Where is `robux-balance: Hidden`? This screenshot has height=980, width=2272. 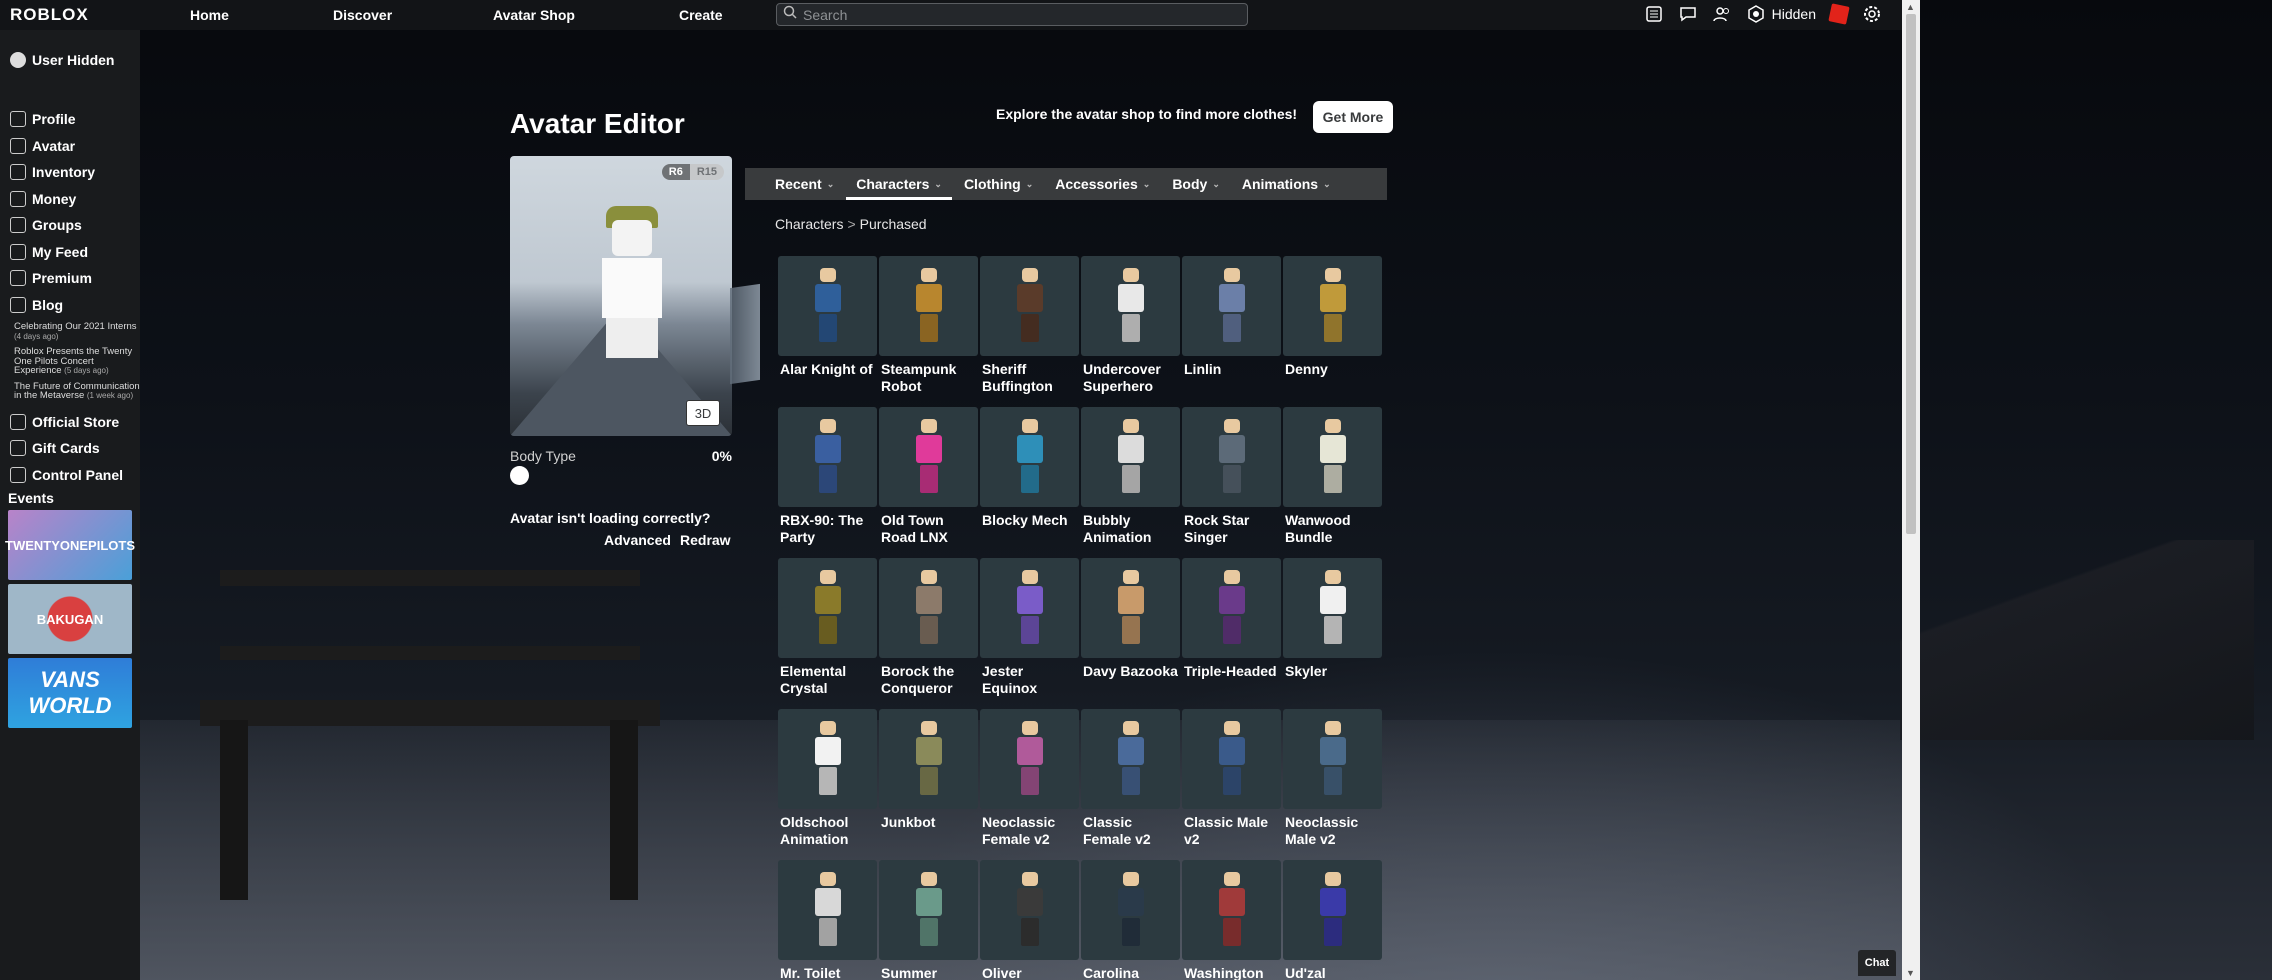 robux-balance: Hidden is located at coordinates (1794, 14).